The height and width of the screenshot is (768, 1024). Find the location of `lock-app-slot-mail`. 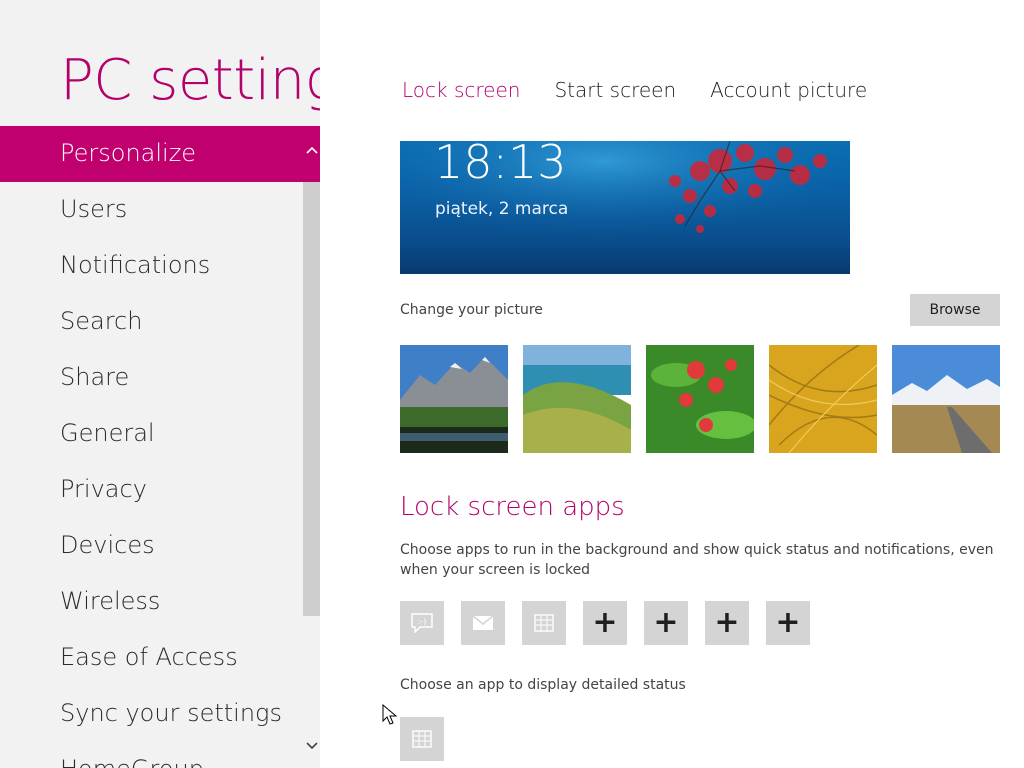

lock-app-slot-mail is located at coordinates (483, 623).